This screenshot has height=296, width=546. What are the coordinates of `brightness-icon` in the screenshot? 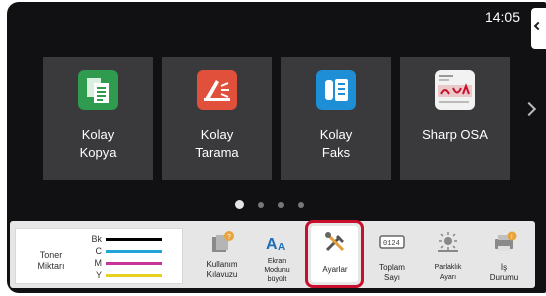 It's located at (448, 242).